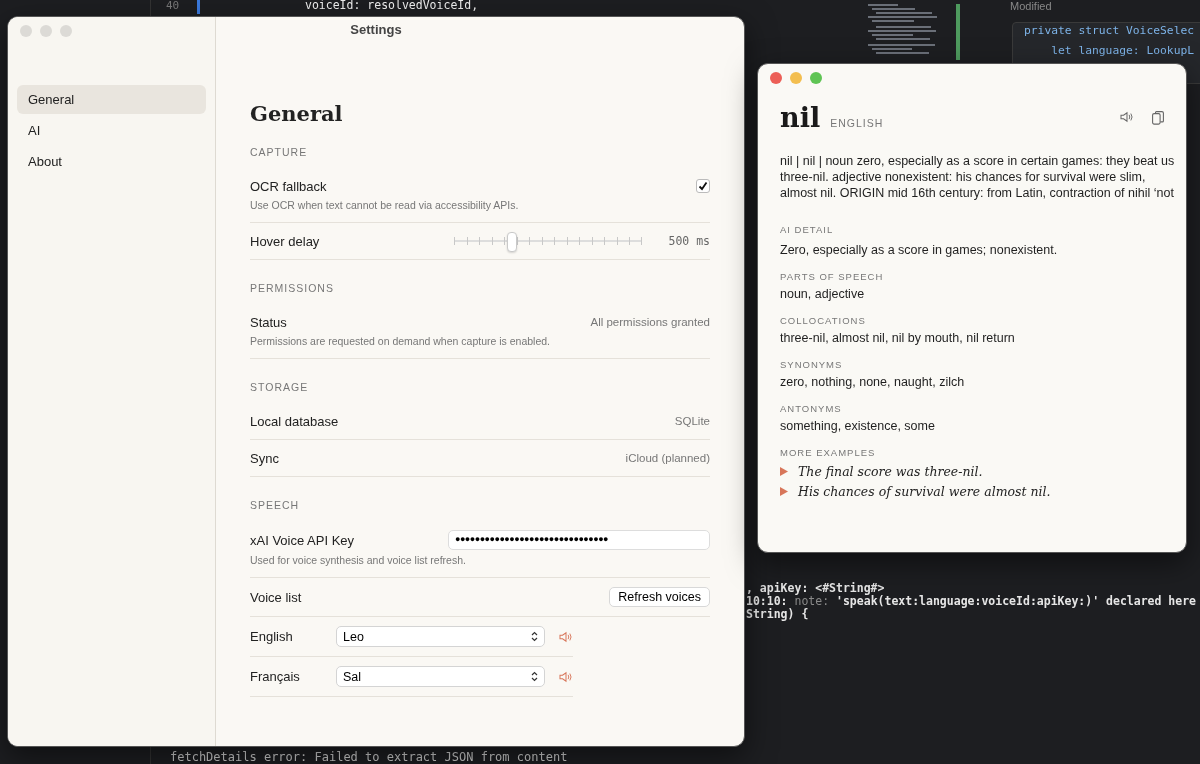 The width and height of the screenshot is (1200, 764). Describe the element at coordinates (1031, 6) in the screenshot. I see `status-label: Modified` at that location.